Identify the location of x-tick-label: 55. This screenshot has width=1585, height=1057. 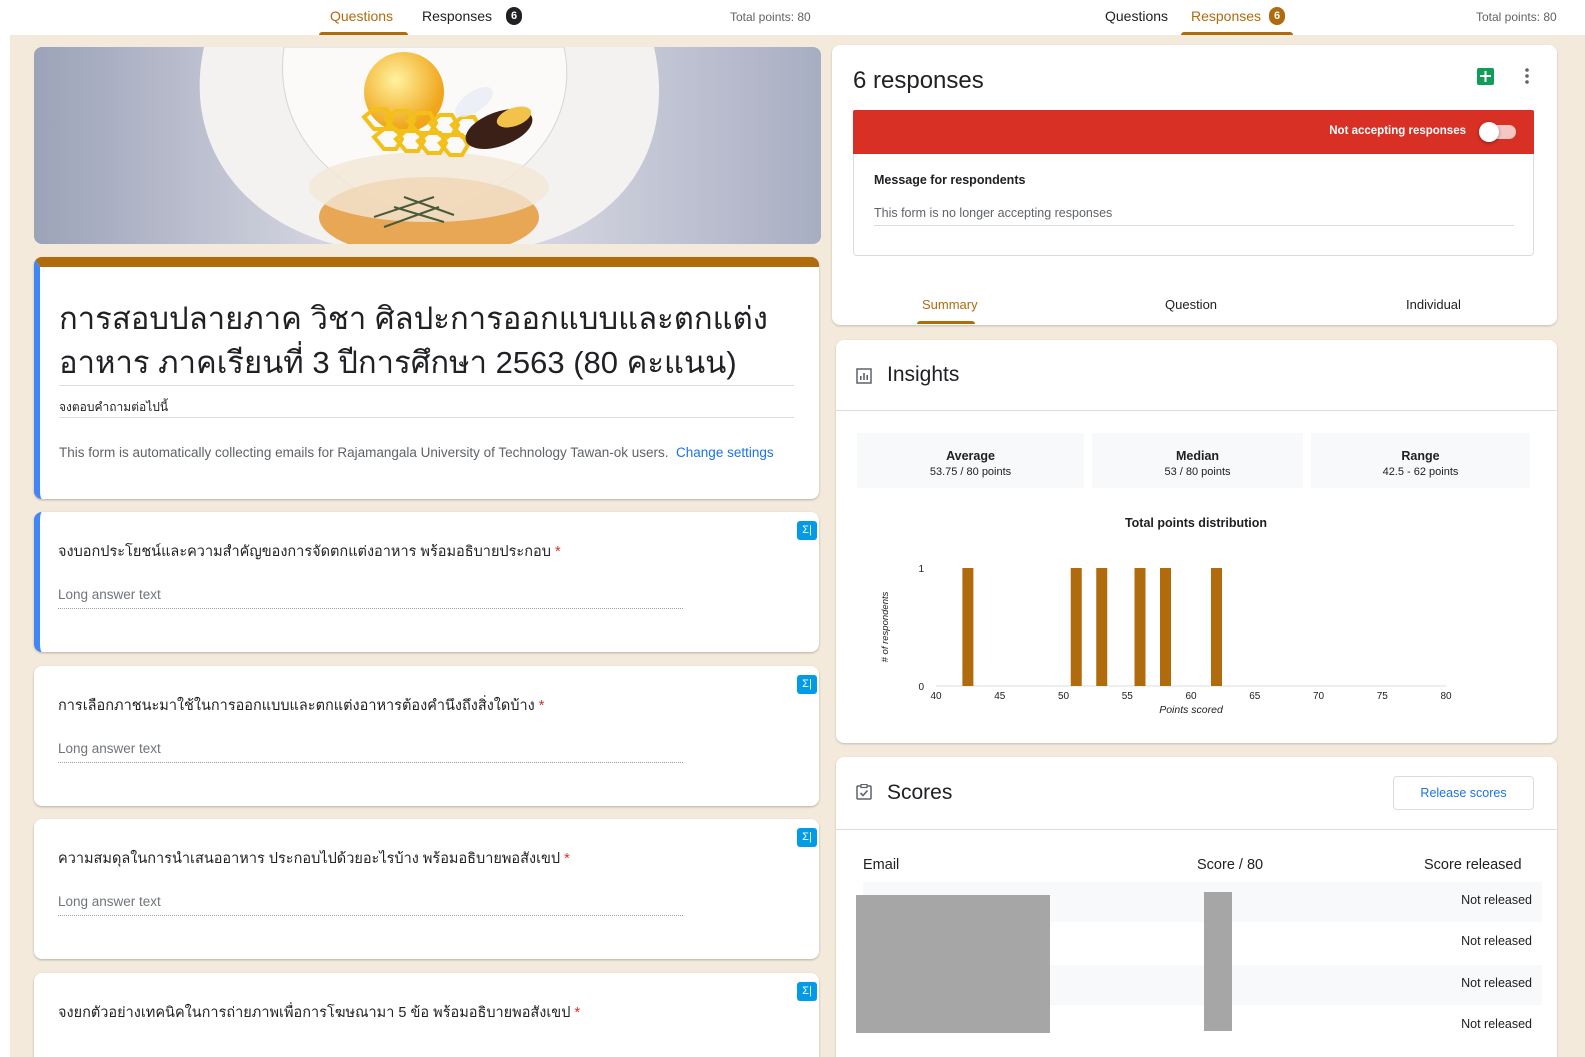
(1128, 696).